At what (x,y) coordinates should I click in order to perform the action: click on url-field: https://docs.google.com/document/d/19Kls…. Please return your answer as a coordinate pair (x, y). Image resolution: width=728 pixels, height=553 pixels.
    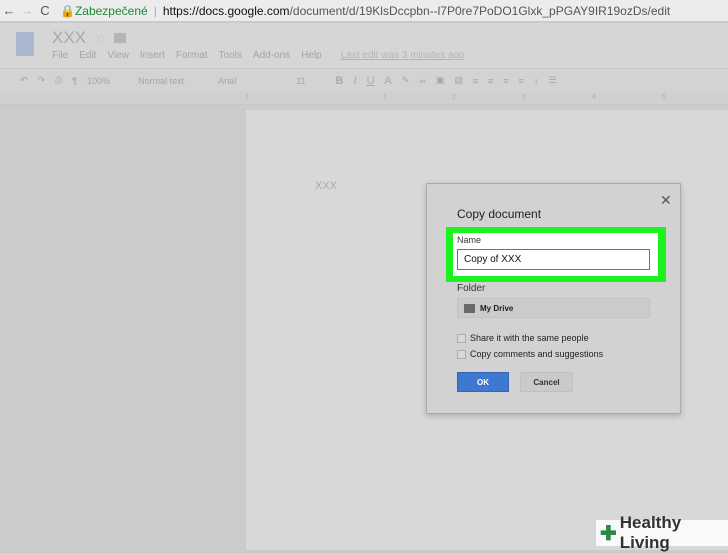
    Looking at the image, I should click on (416, 11).